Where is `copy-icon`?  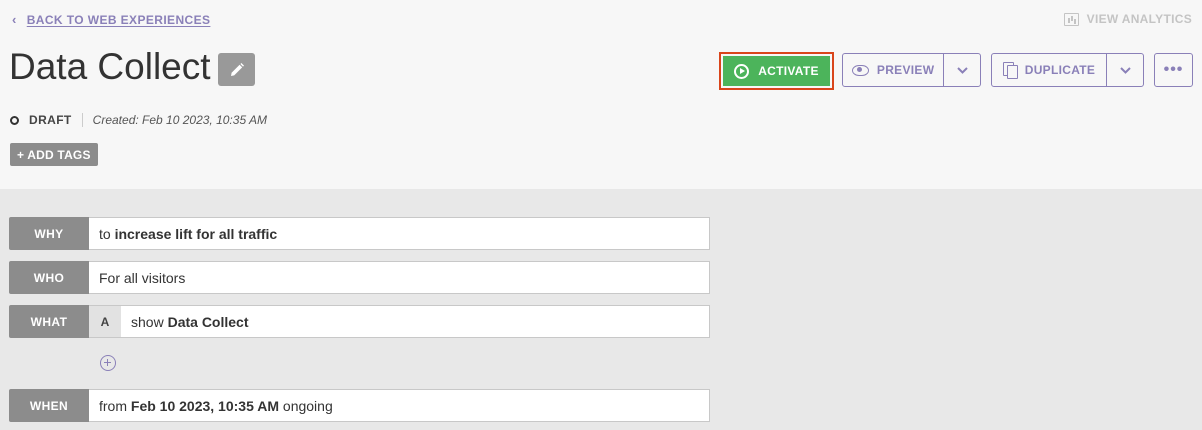
copy-icon is located at coordinates (1010, 70).